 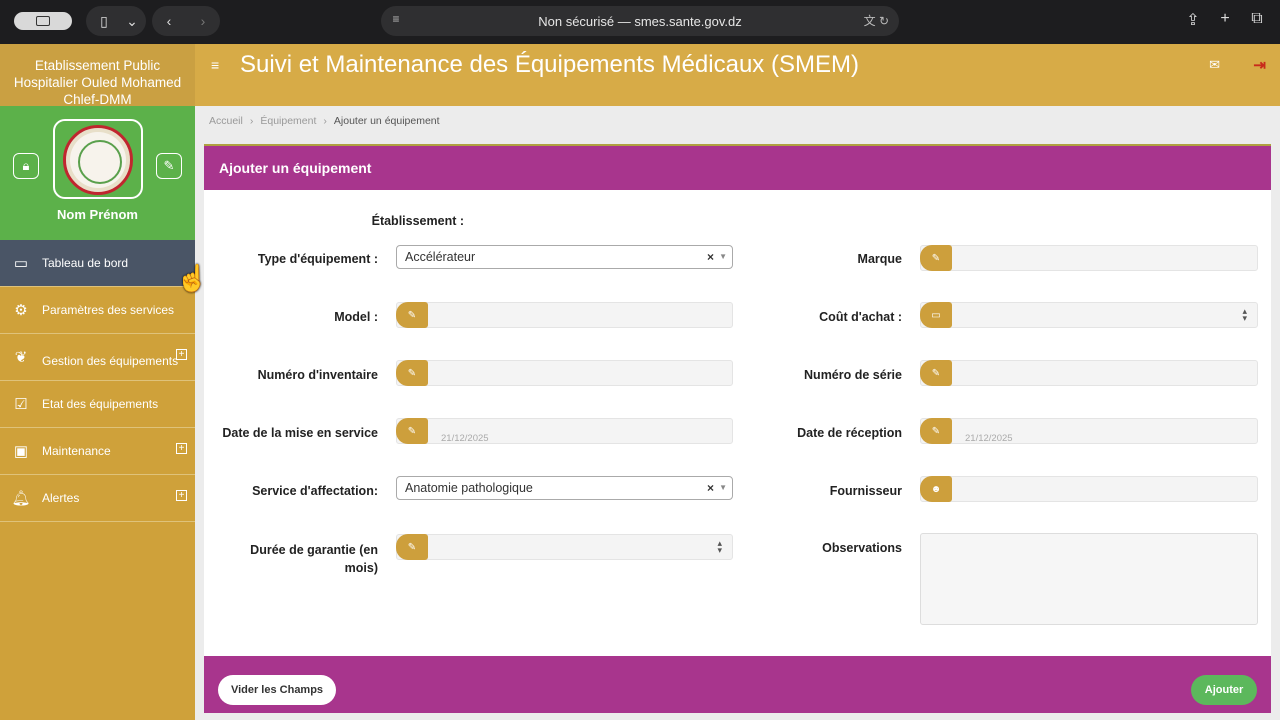 I want to click on address-text: Non sécurisé — smes.sante.gov.dz, so click(x=640, y=21).